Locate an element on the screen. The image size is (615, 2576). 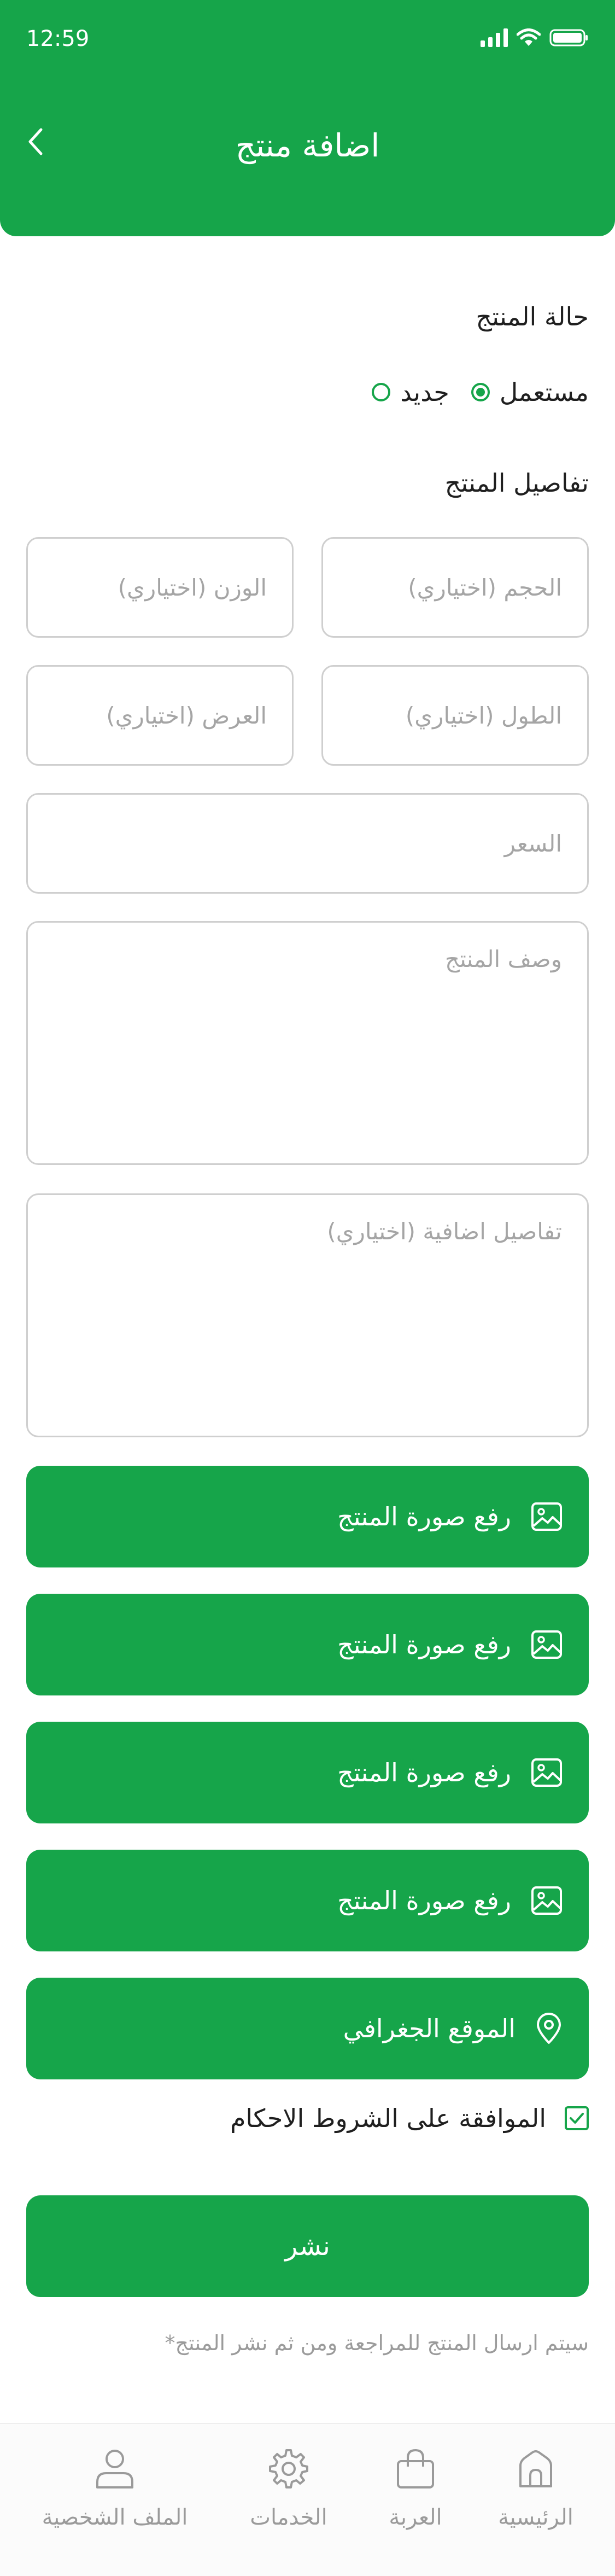
upload-image-button-1: رفع صورة المنتج is located at coordinates (307, 1516).